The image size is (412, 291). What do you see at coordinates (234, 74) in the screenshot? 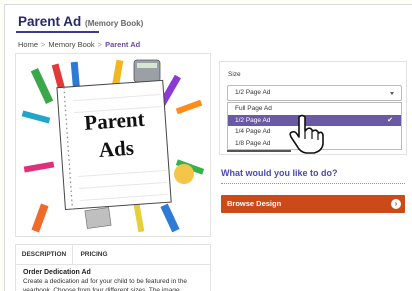
I see `size-label: Size` at bounding box center [234, 74].